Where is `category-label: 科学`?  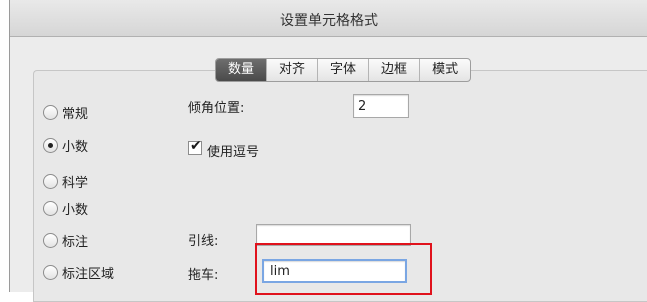
category-label: 科学 is located at coordinates (75, 183).